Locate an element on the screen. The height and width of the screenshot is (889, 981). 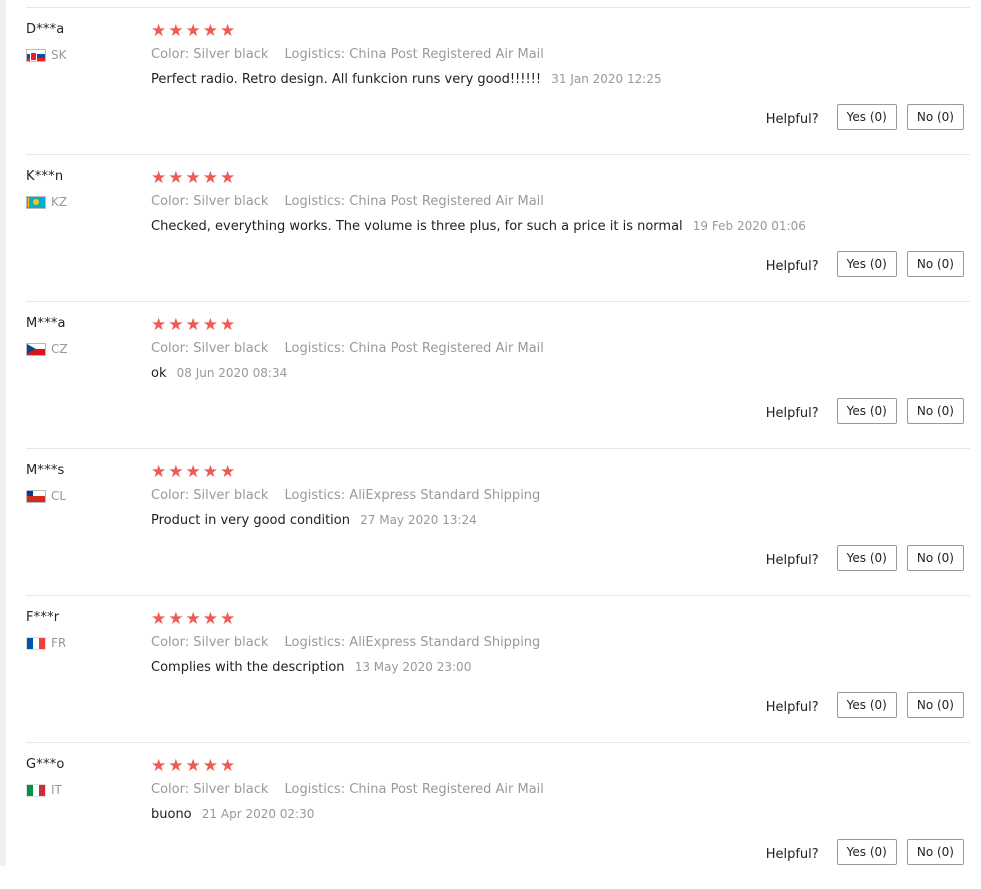
review-date: 19 Feb 2020 01:06 is located at coordinates (749, 226).